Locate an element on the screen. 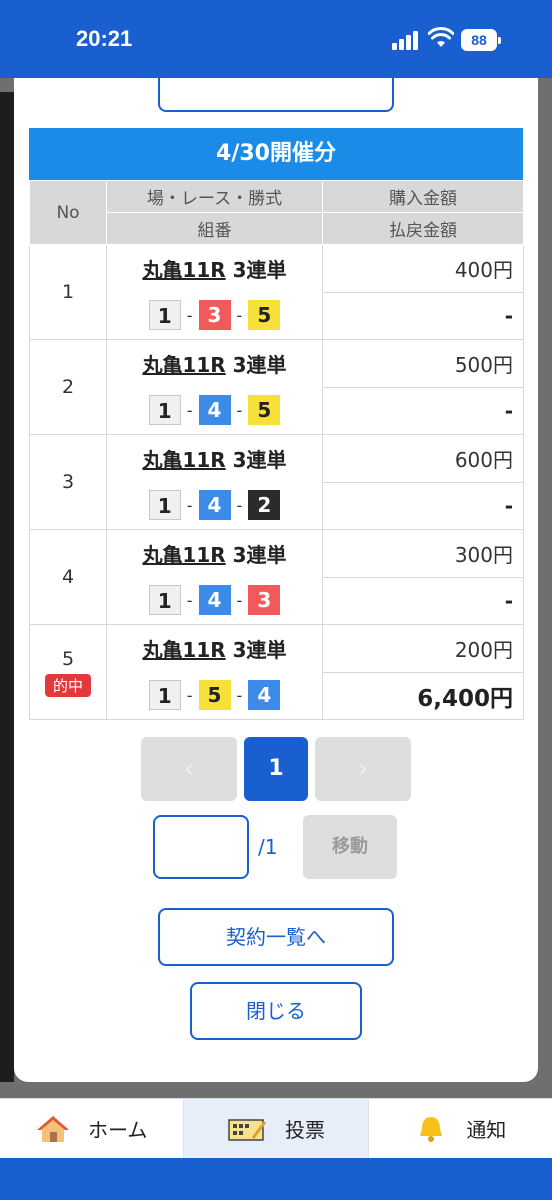  current-page-button: 1 is located at coordinates (276, 769).